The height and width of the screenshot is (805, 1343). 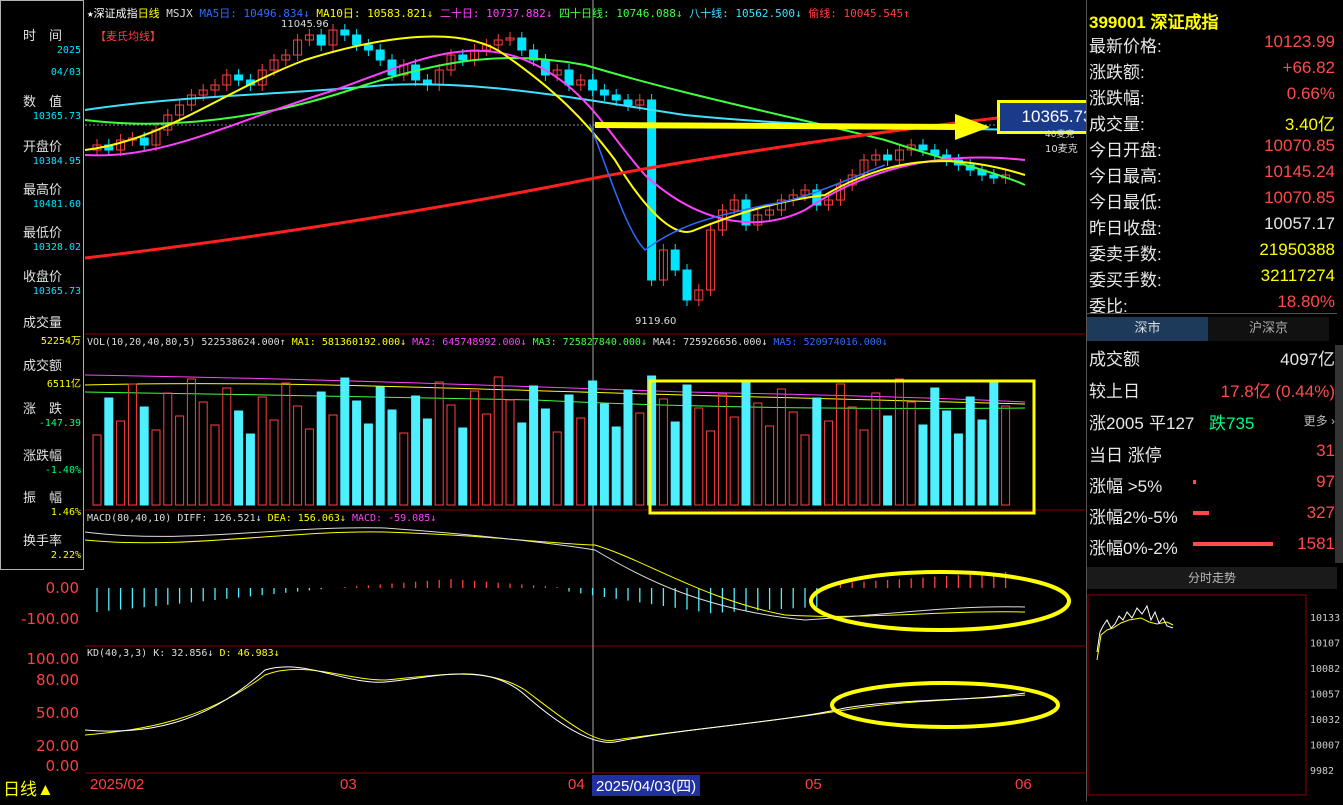 What do you see at coordinates (1212, 201) in the screenshot?
I see `quote-row-6: 今日最低: 10070.85` at bounding box center [1212, 201].